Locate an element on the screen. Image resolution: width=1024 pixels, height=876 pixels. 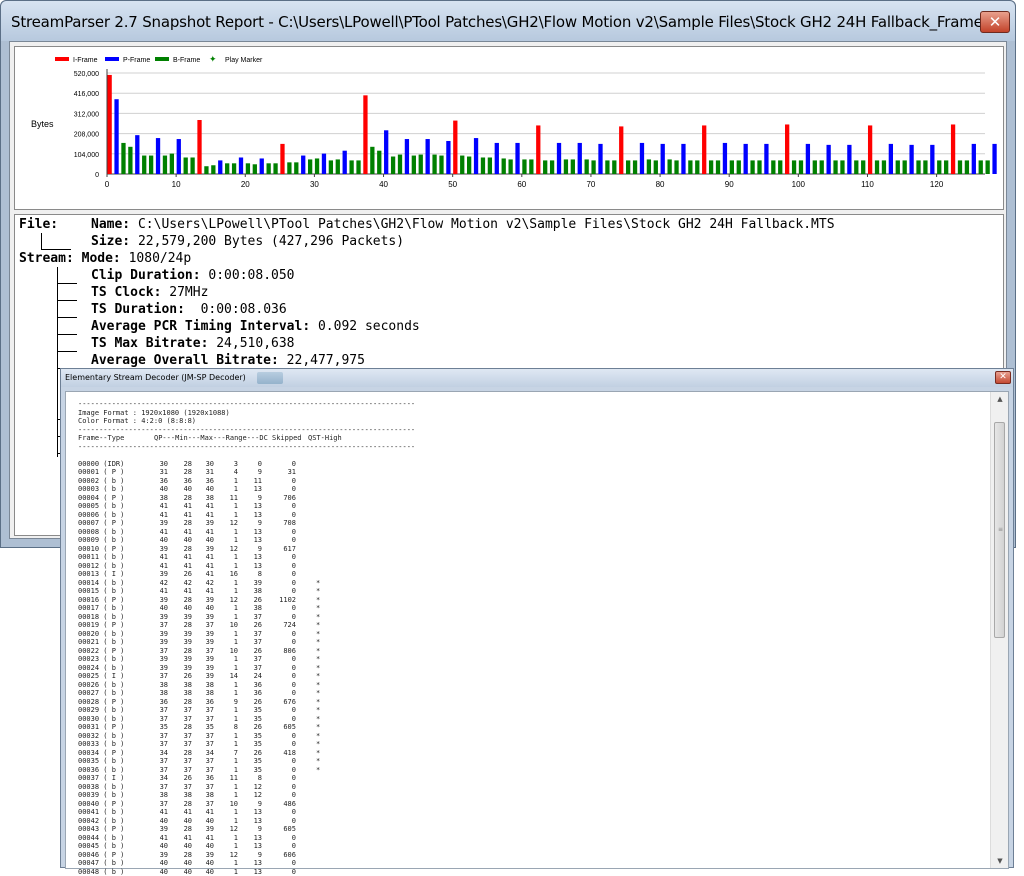
x-tick-label: 10 is located at coordinates (176, 184).